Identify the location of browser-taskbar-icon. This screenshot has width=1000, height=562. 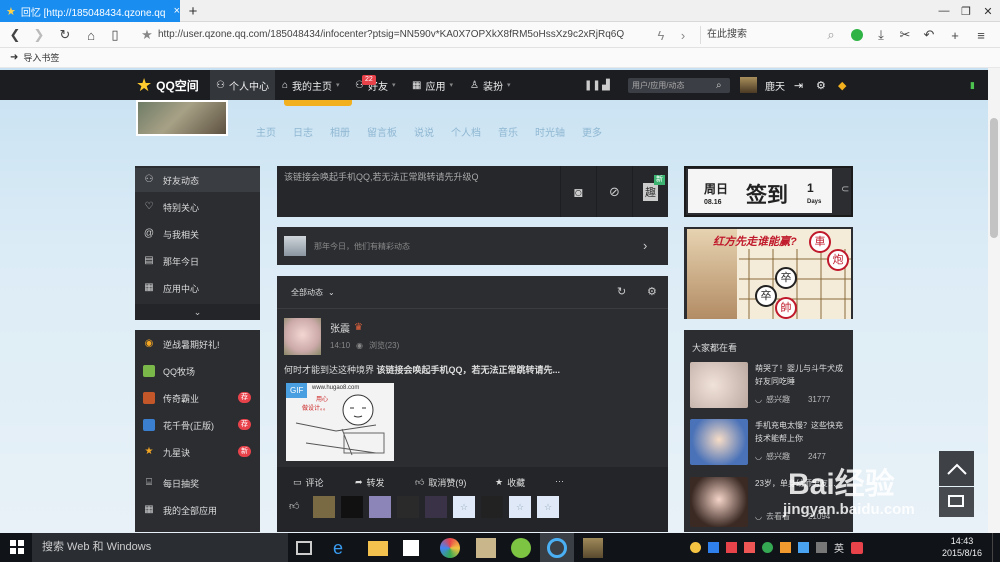
(557, 548).